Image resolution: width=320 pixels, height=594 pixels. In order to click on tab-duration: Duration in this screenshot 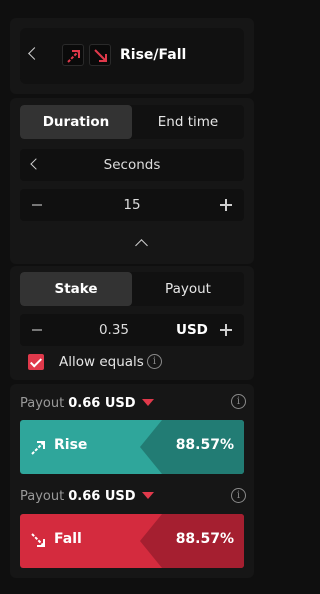, I will do `click(76, 122)`.